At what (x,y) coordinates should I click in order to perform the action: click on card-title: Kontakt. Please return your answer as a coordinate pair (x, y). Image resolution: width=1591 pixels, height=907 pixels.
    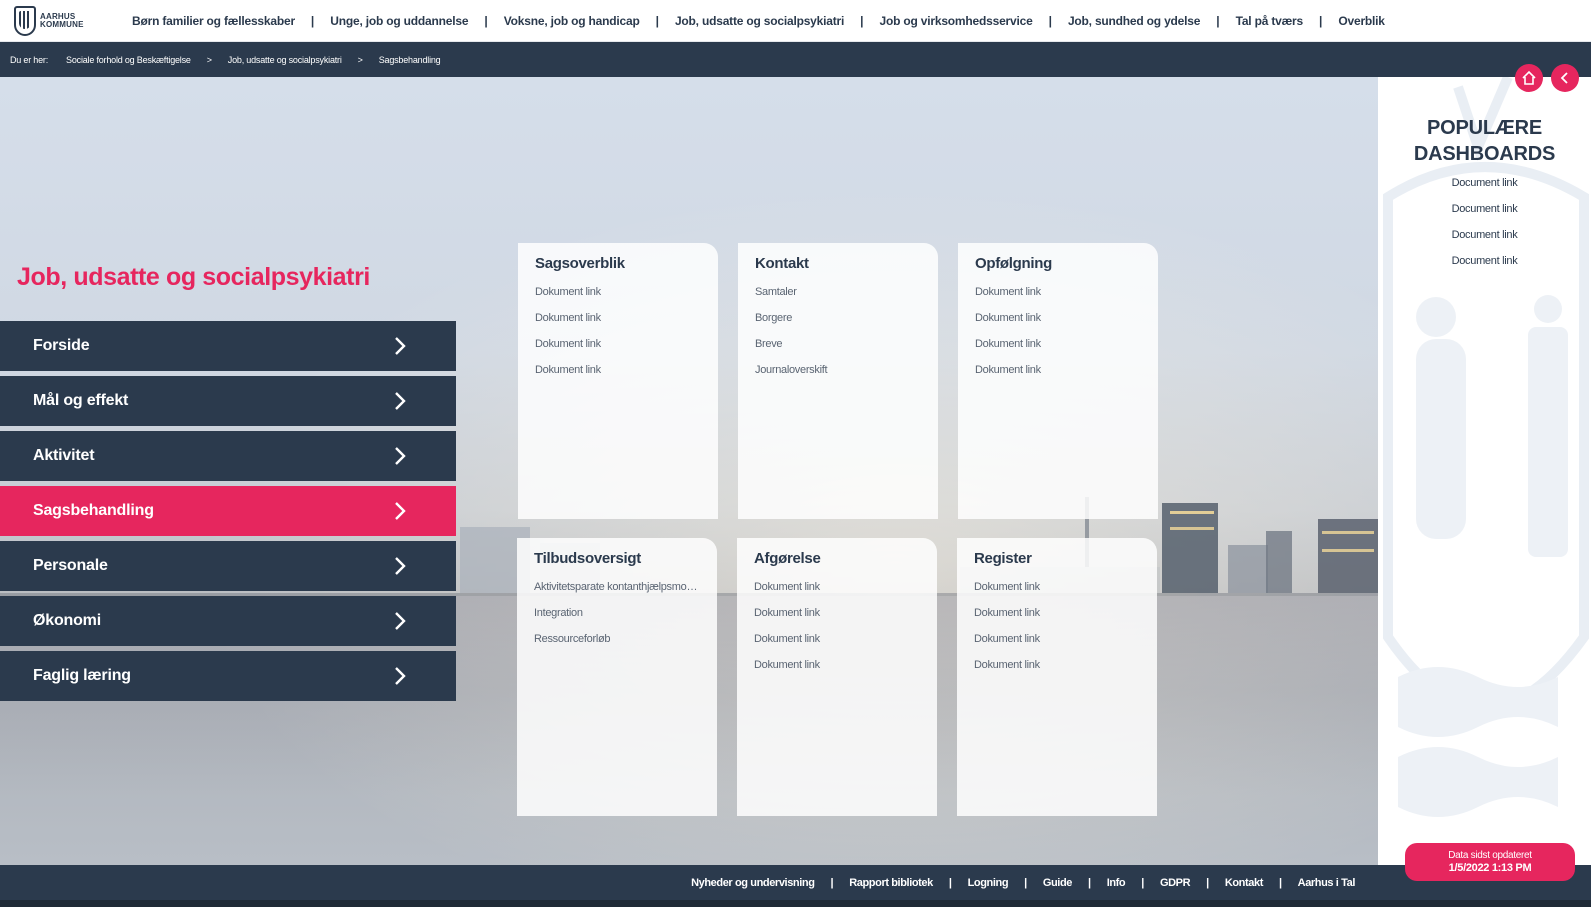
    Looking at the image, I should click on (782, 263).